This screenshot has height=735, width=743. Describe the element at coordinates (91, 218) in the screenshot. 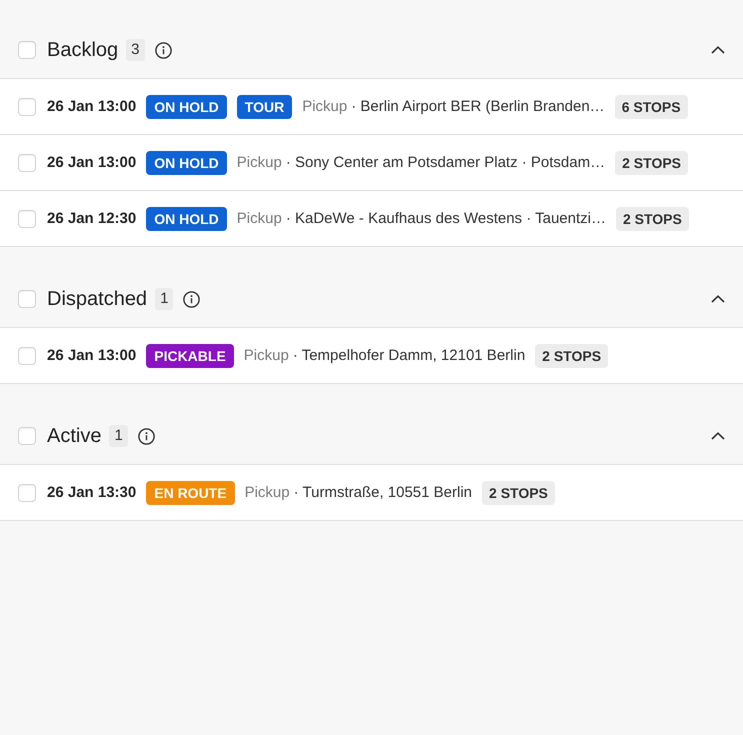

I see `order-time: 26 Jan 12:30` at that location.